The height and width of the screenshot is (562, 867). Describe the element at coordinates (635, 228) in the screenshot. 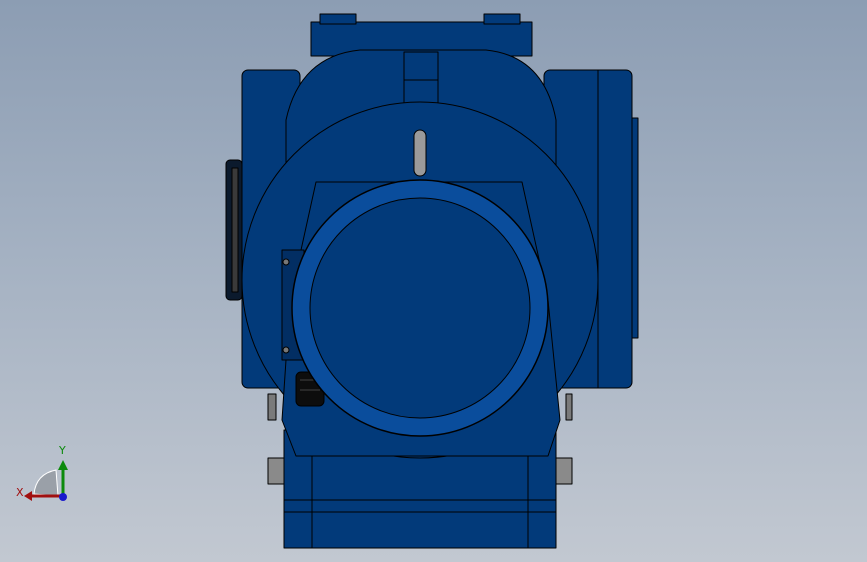

I see `right-shaft-cap` at that location.